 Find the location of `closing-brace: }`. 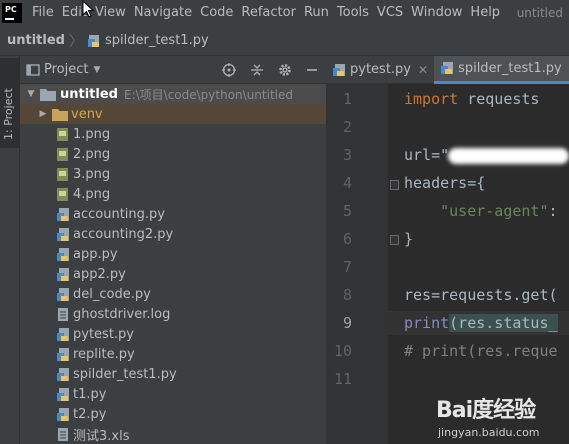

closing-brace: } is located at coordinates (409, 239).